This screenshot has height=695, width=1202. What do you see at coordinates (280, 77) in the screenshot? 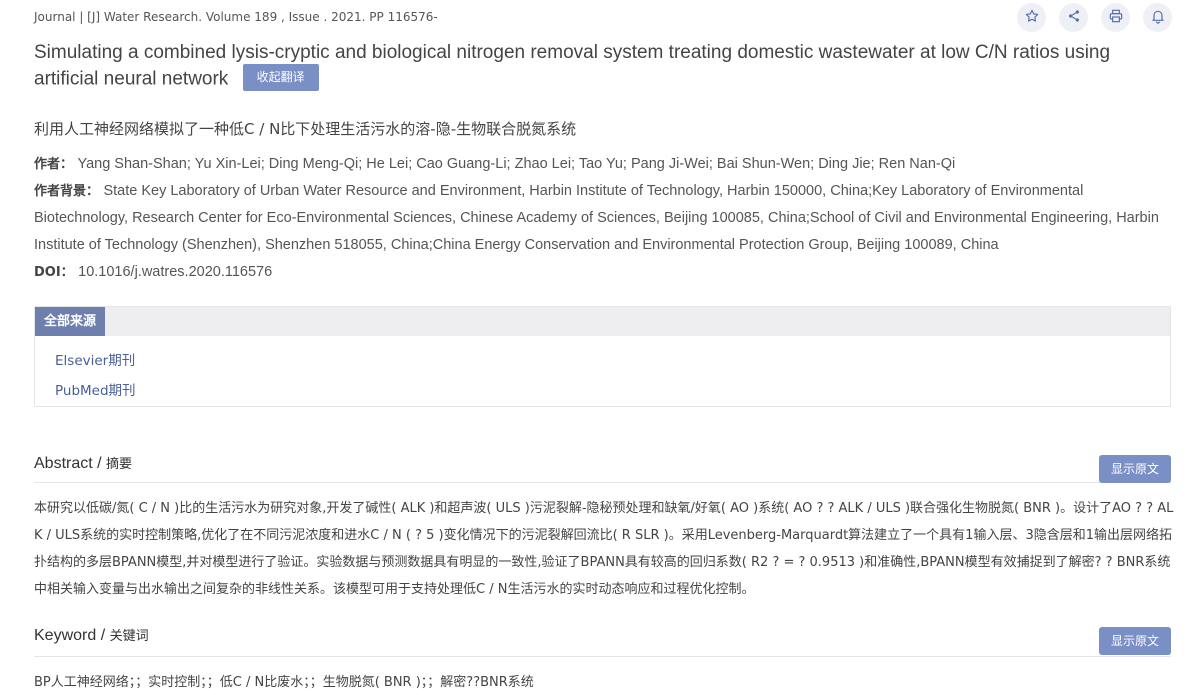
I see `collapse-translation-button: 收起翻译` at bounding box center [280, 77].